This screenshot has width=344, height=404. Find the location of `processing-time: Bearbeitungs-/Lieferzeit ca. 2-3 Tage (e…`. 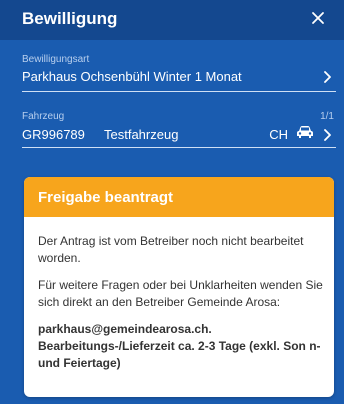

processing-time: Bearbeitungs-/Lieferzeit ca. 2-3 Tage (e… is located at coordinates (179, 354).